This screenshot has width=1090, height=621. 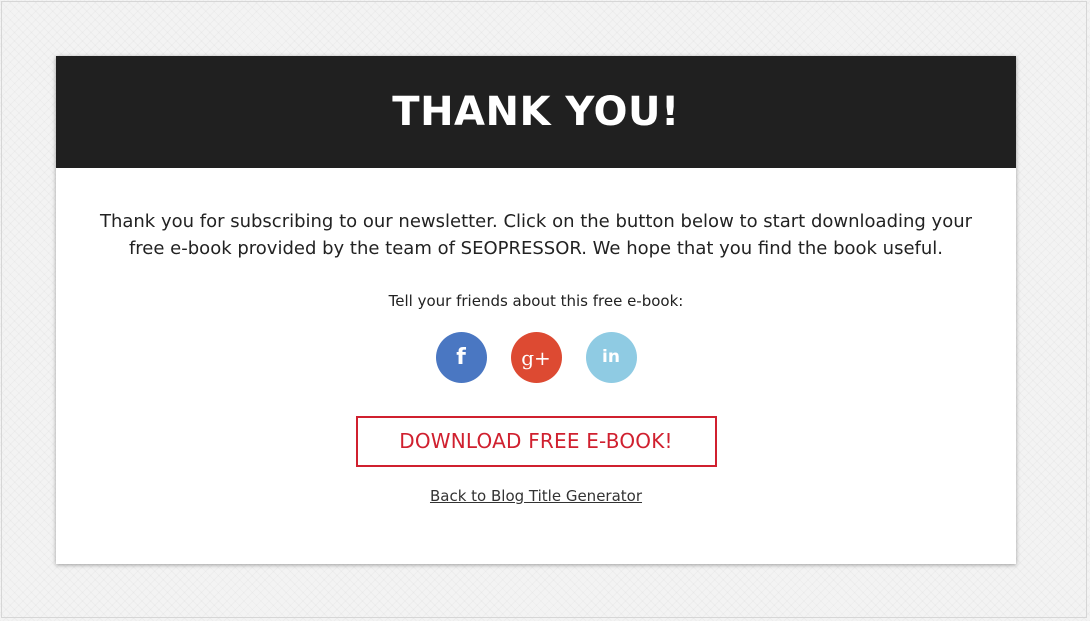 I want to click on linkedin-icon: in, so click(x=611, y=357).